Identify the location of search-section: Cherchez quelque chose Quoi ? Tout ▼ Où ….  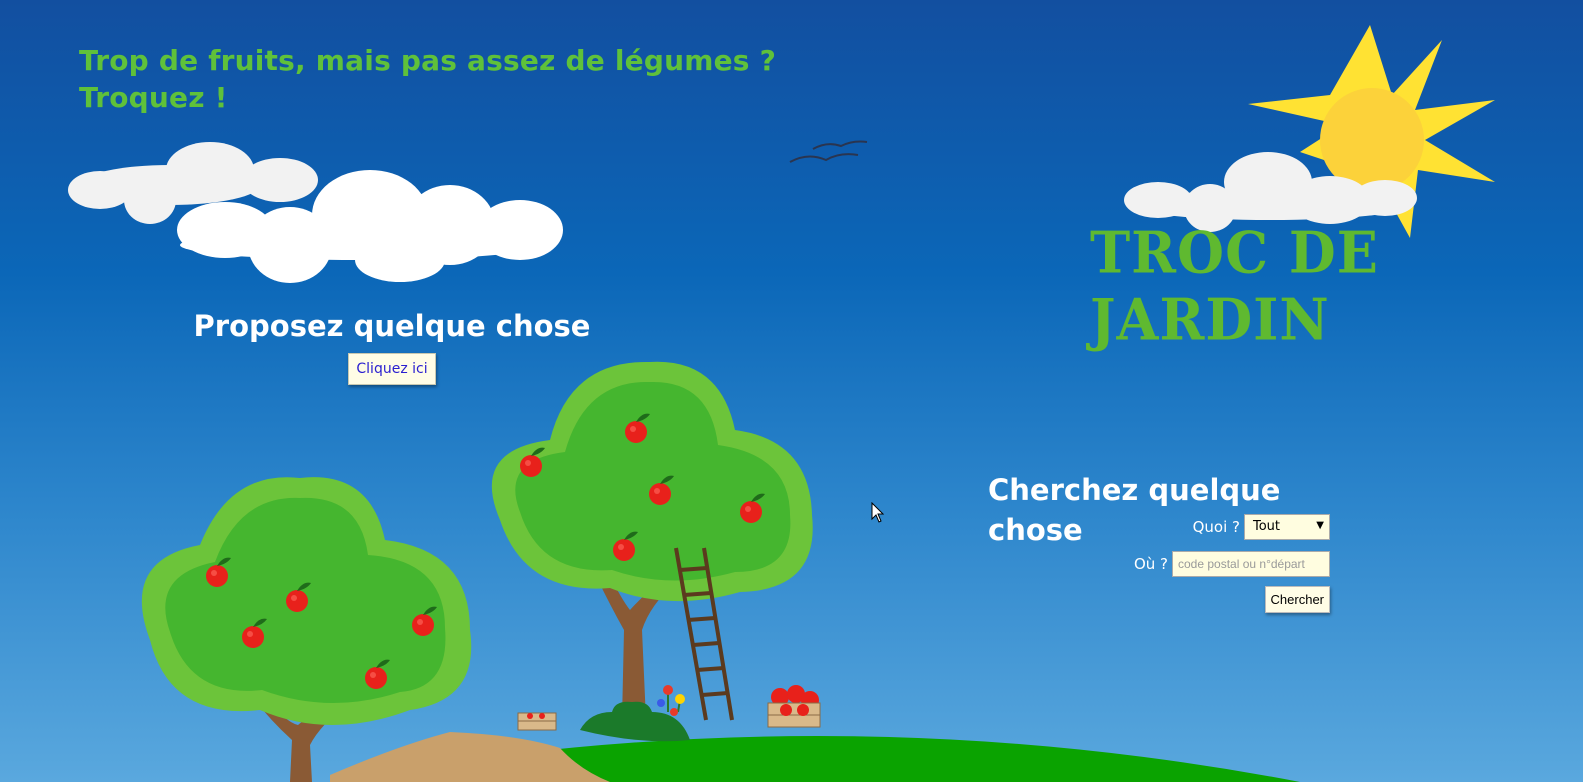
(1177, 541).